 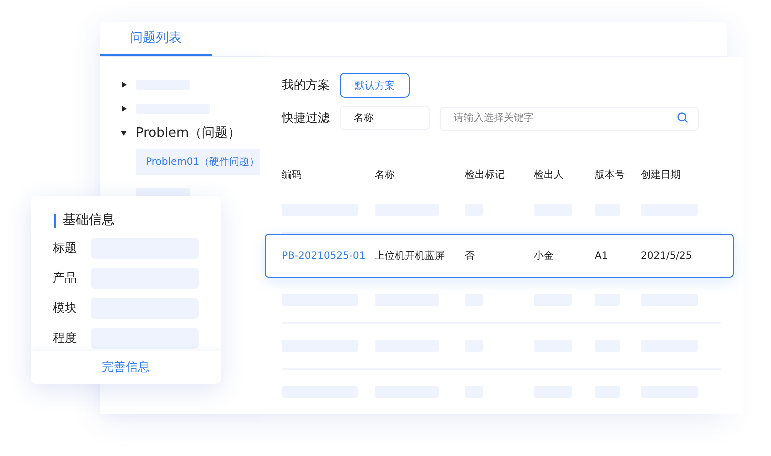 I want to click on code-link: PB-20210525-01, so click(x=328, y=256).